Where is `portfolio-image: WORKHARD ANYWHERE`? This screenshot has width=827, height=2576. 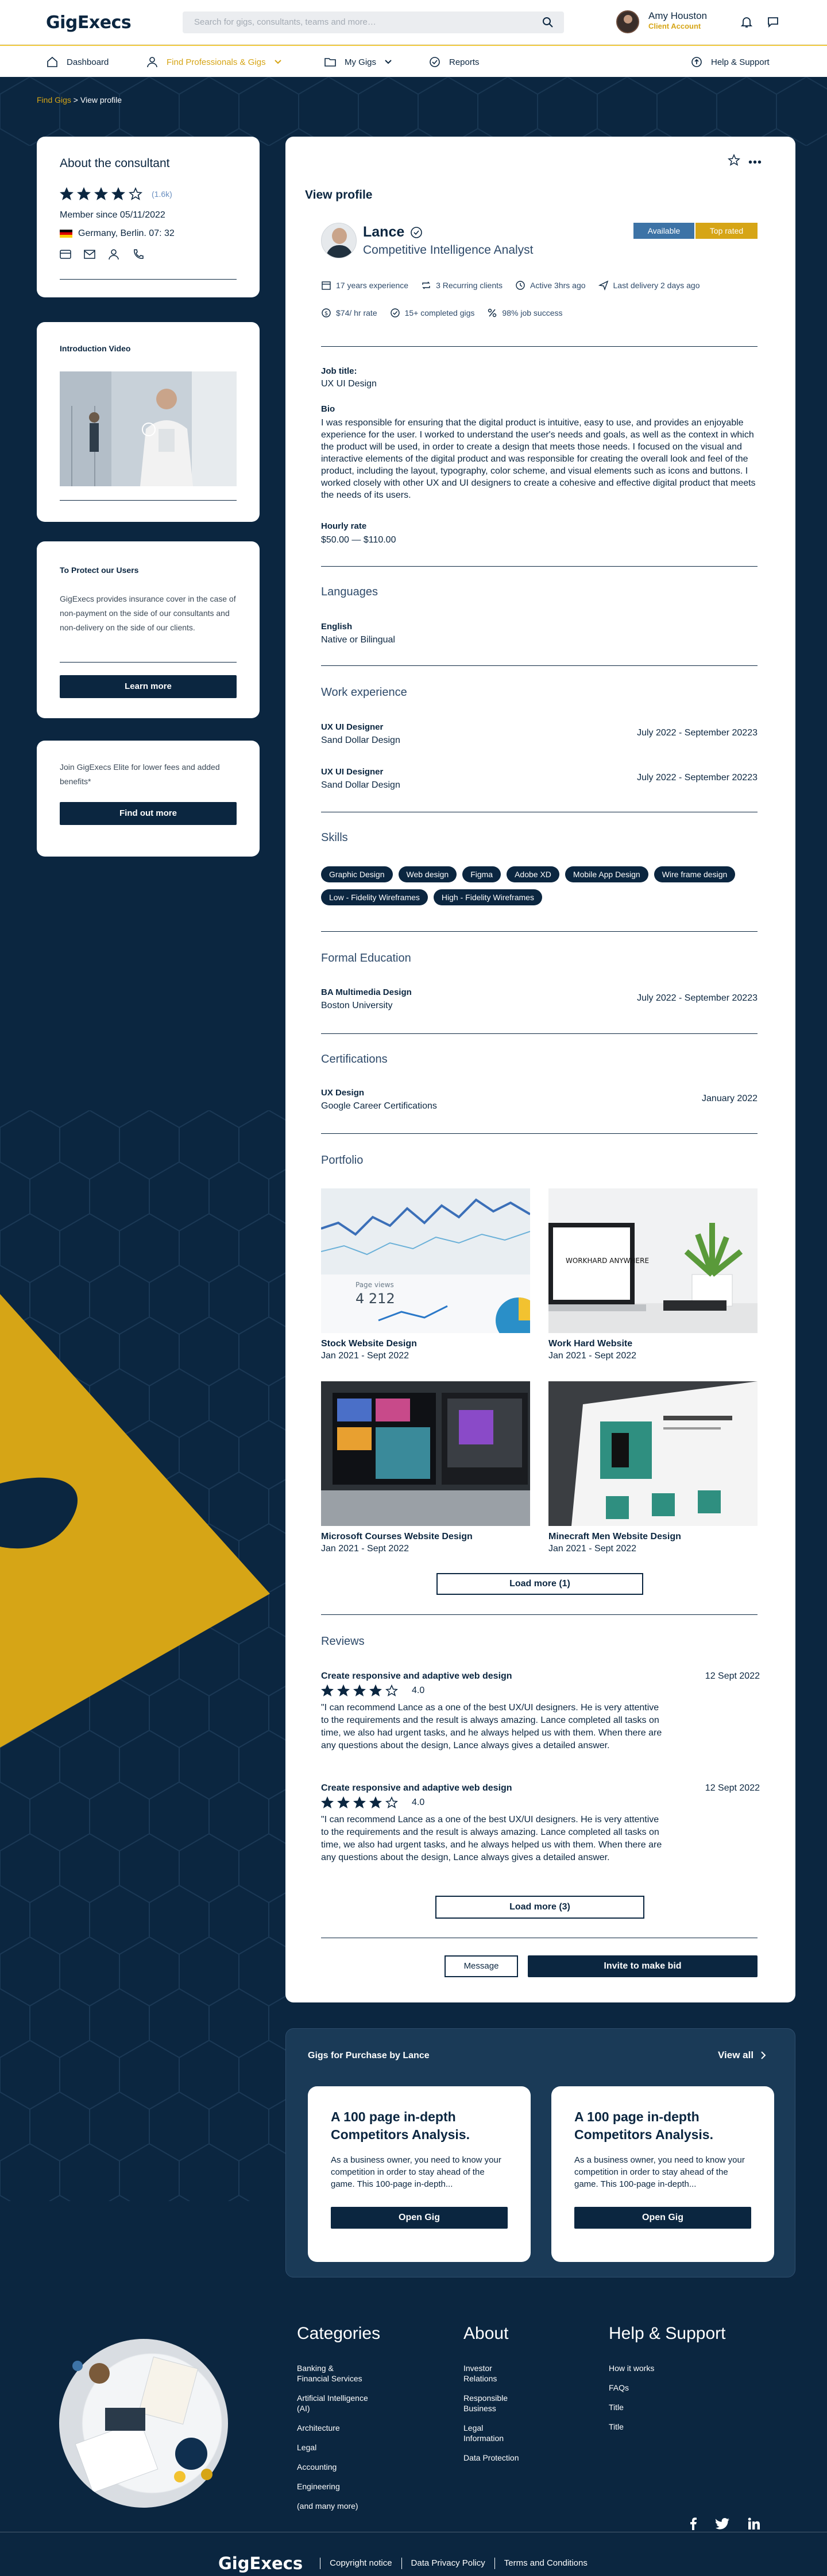
portfolio-image: WORKHARD ANYWHERE is located at coordinates (653, 1260).